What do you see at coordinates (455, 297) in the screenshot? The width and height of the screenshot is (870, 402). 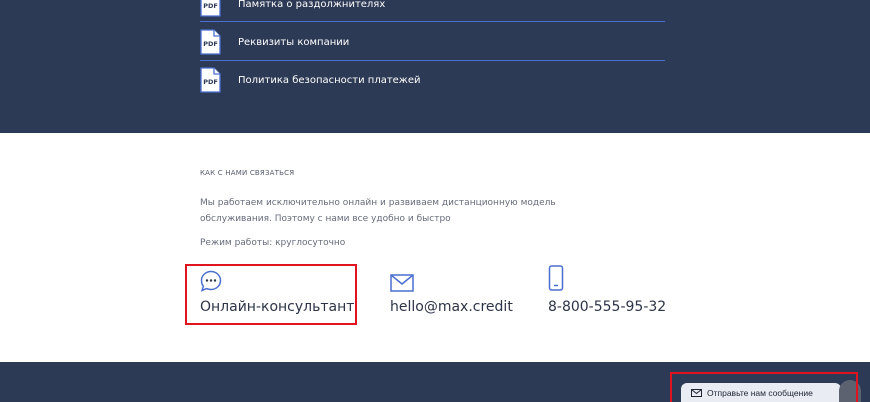 I see `email-link: hello@max.credit` at bounding box center [455, 297].